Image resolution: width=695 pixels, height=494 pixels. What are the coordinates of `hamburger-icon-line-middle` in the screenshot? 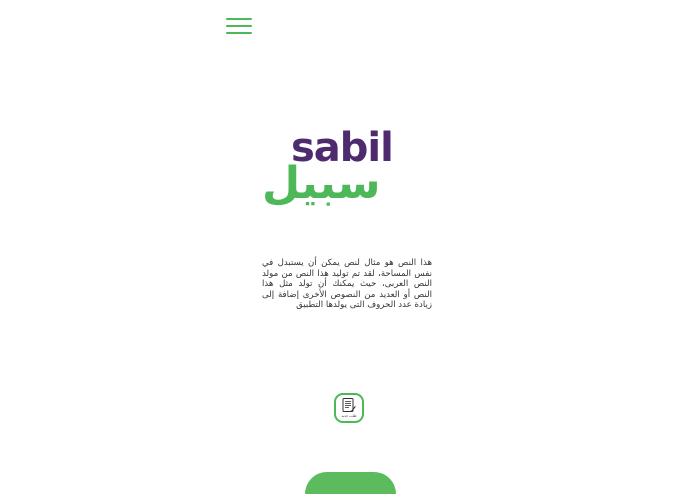 It's located at (239, 26).